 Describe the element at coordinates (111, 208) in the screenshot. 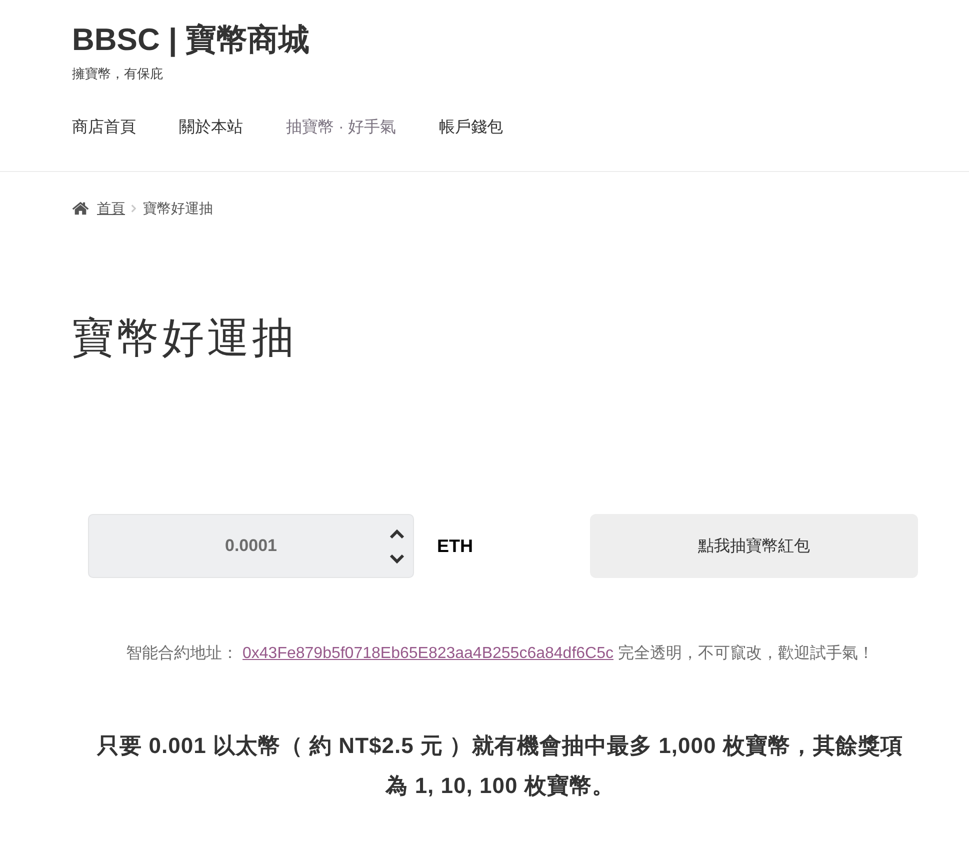

I see `breadcrumb-link: 首頁` at that location.